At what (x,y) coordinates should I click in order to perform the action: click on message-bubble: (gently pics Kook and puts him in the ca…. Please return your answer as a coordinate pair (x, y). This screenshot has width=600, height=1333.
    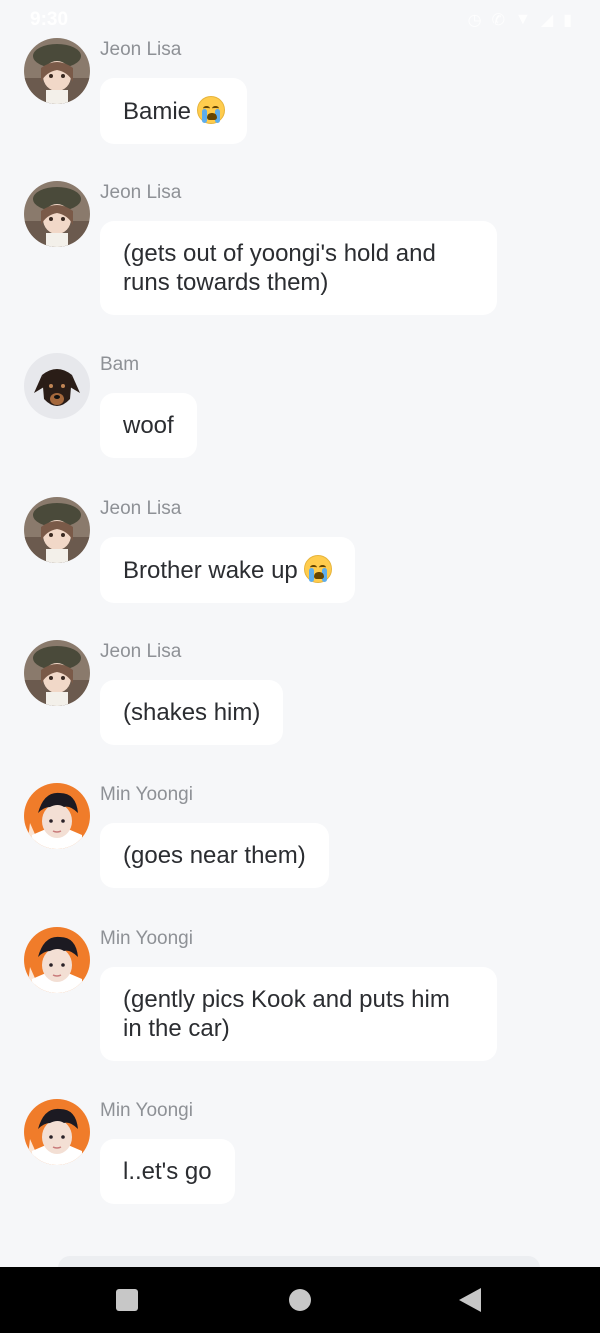
    Looking at the image, I should click on (298, 1014).